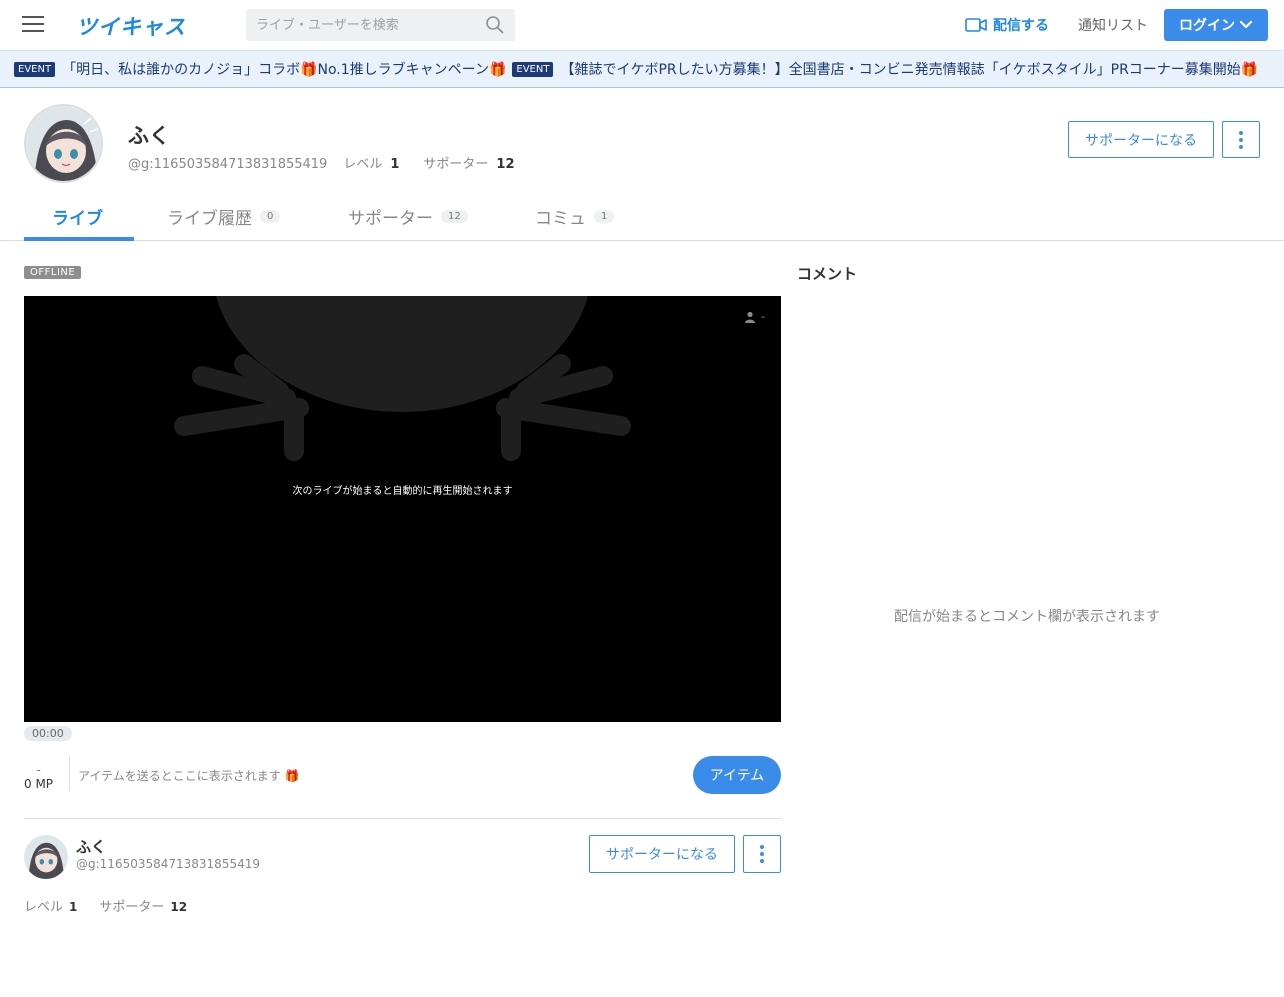 The width and height of the screenshot is (1284, 997). Describe the element at coordinates (48, 733) in the screenshot. I see `time-badge: 00:00` at that location.